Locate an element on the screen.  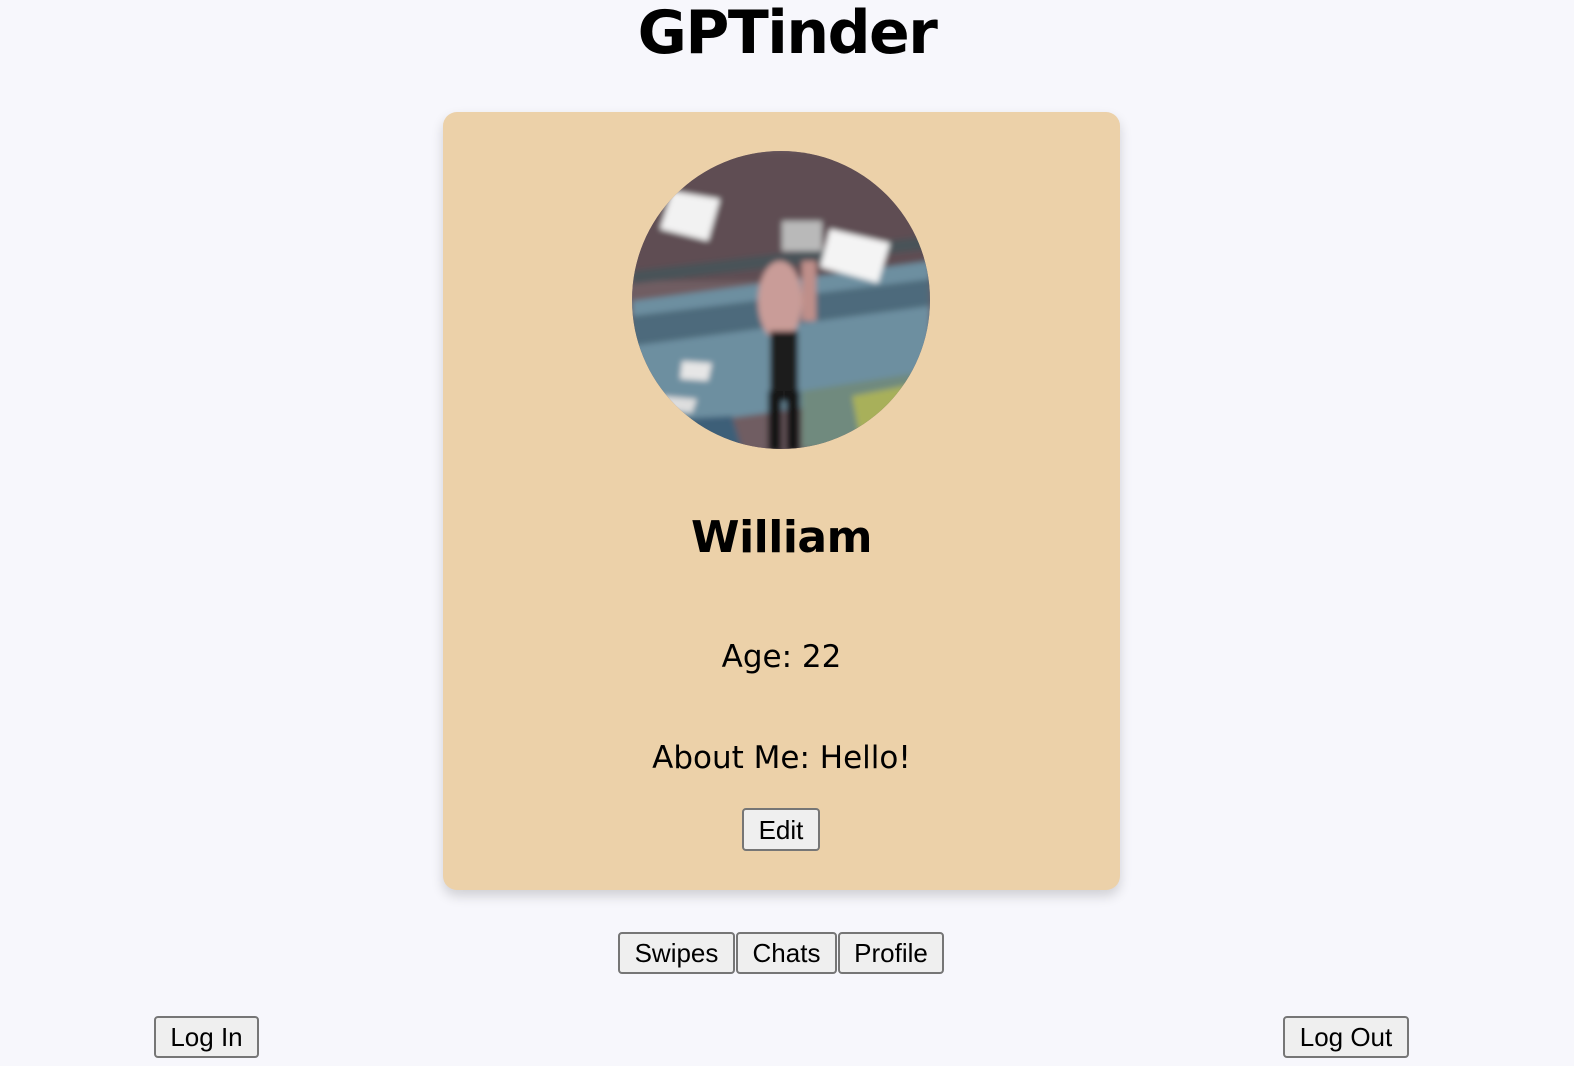
profile-name: William is located at coordinates (781, 537).